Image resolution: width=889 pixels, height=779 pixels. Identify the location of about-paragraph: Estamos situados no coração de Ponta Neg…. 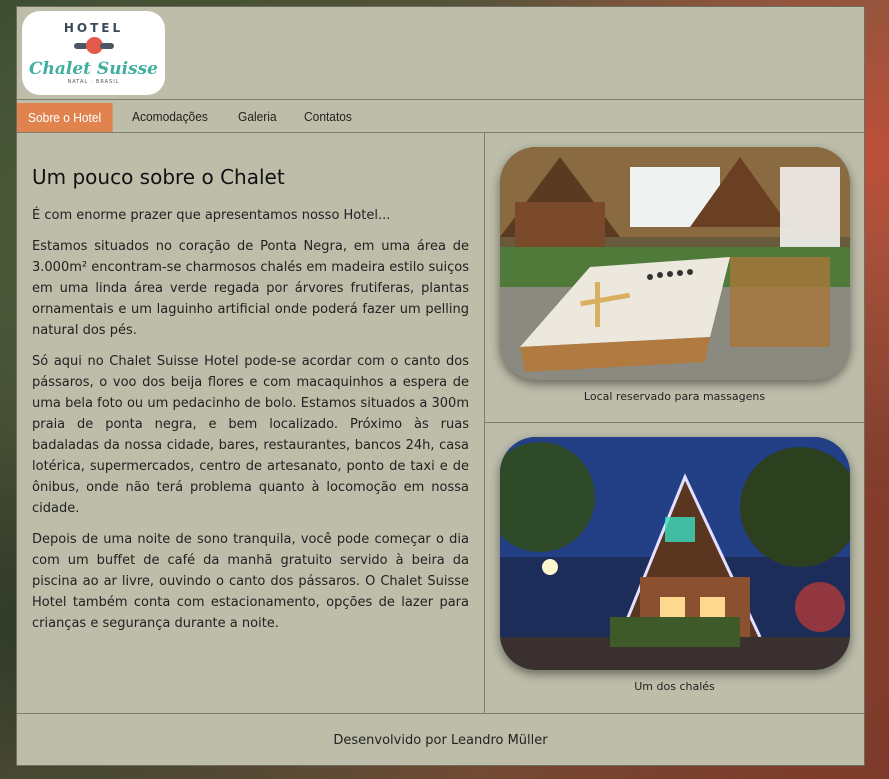
(250, 288).